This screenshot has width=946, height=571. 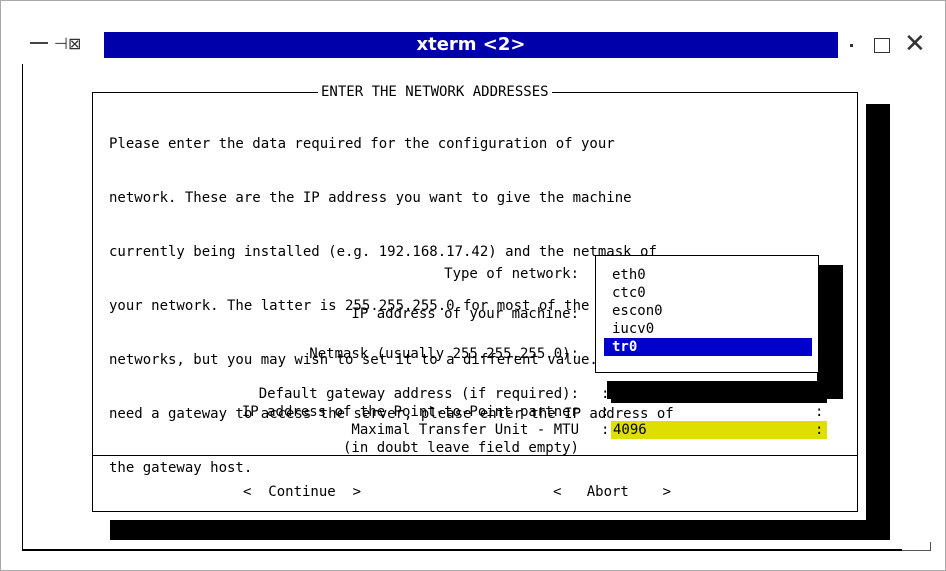 I want to click on network-type-list: eth0 ctc0 escon0 iucv0 tr0, so click(x=707, y=314).